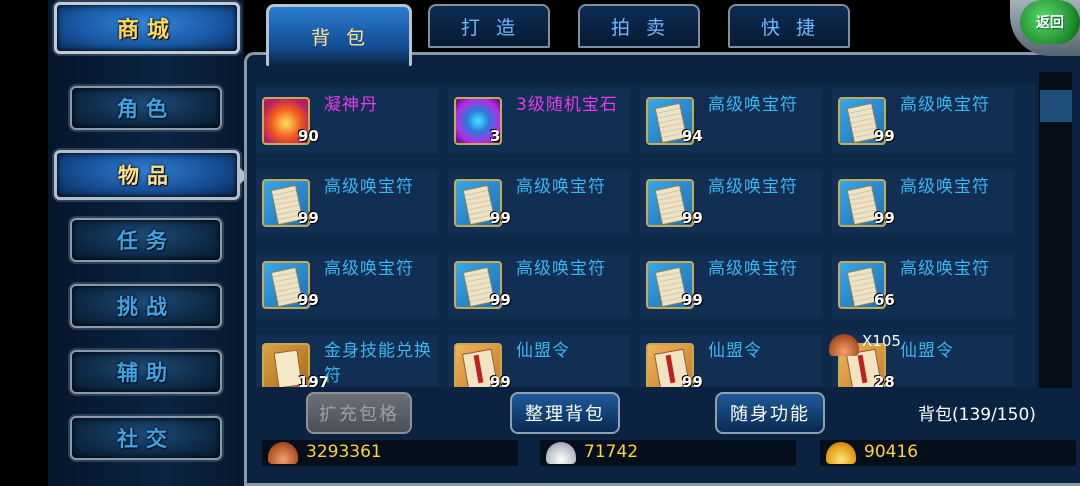  I want to click on item-name: 金身技能兑换符, so click(378, 363).